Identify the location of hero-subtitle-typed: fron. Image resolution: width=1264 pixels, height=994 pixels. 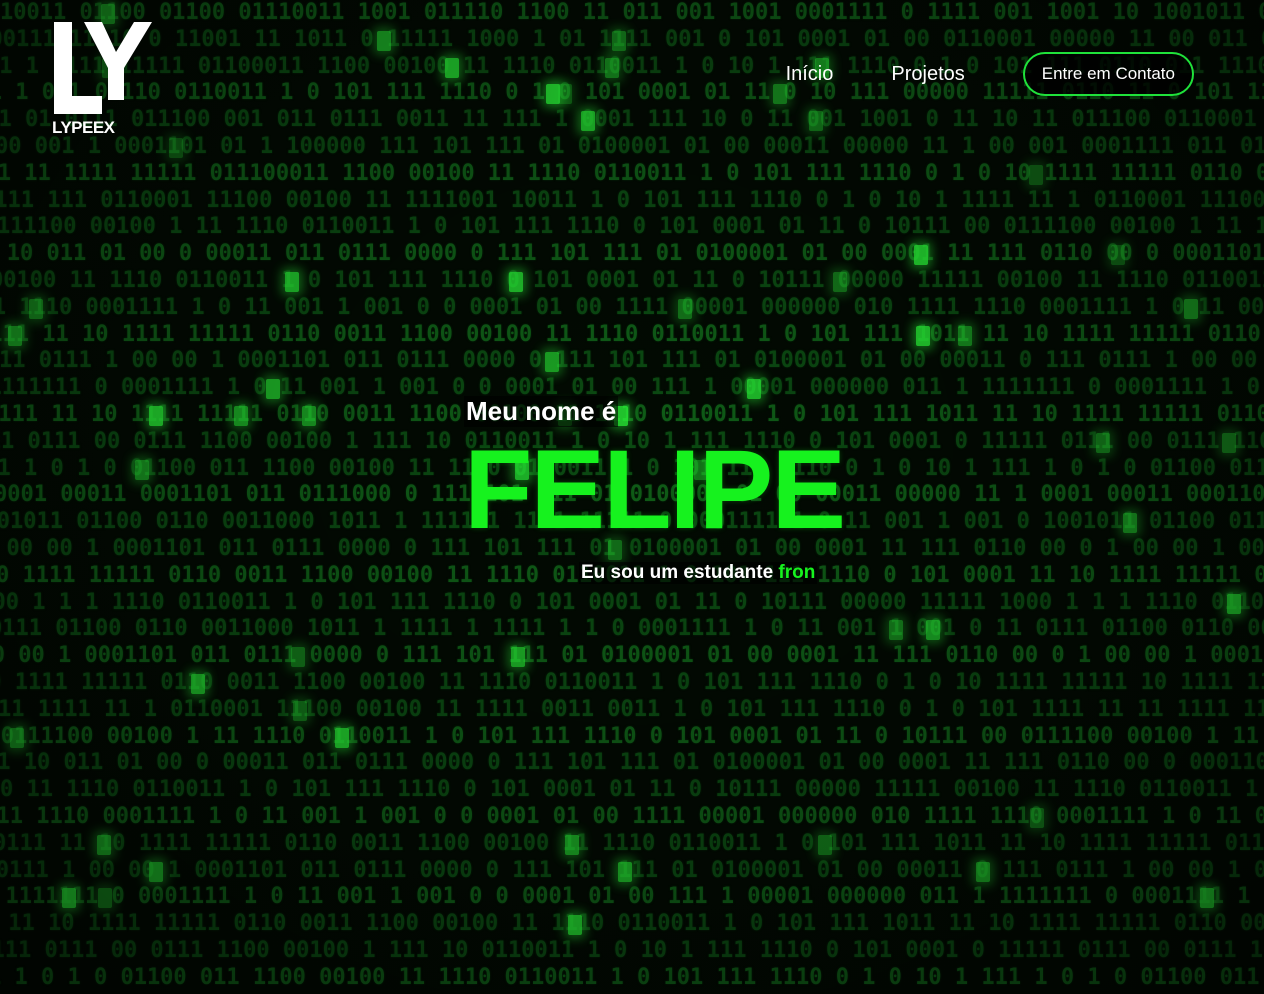
(797, 572).